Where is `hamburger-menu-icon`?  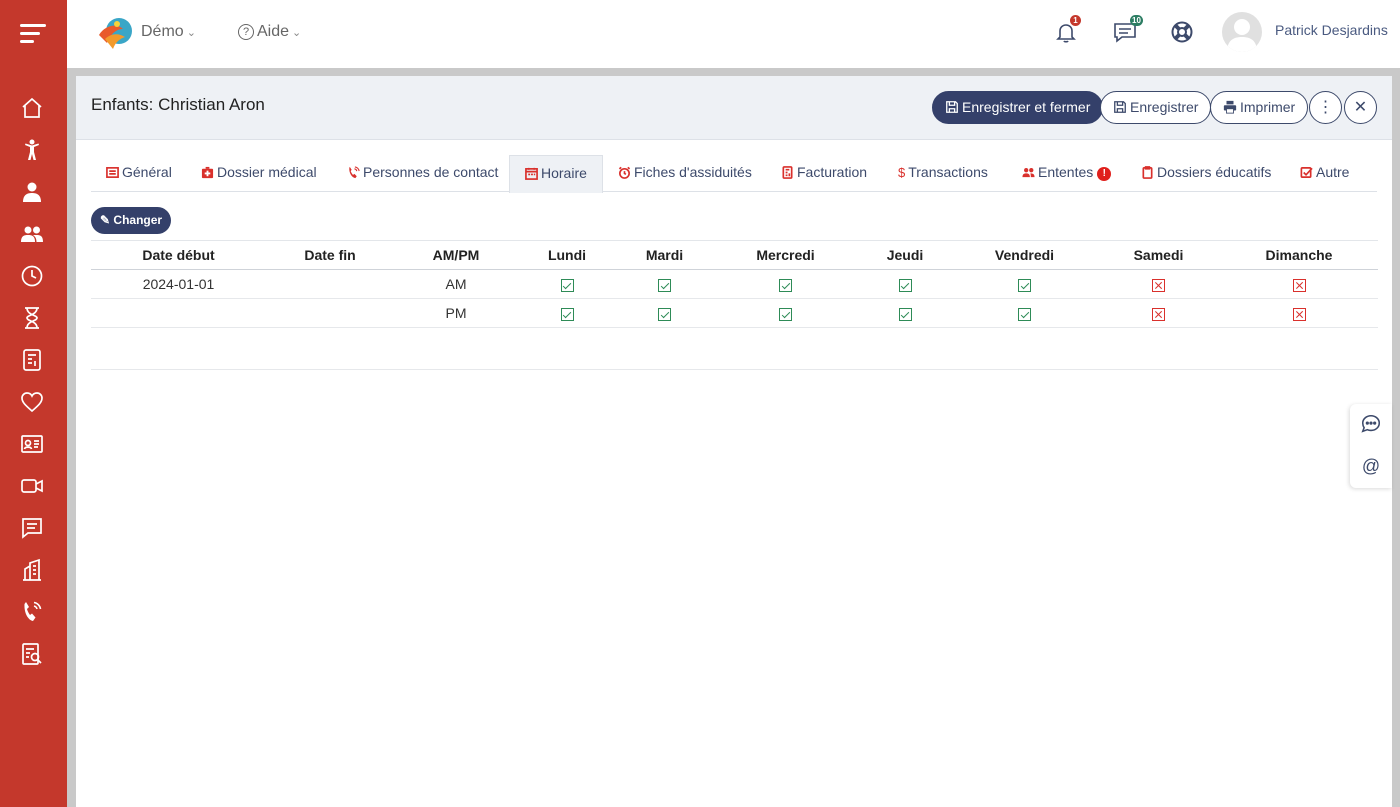 hamburger-menu-icon is located at coordinates (33, 35).